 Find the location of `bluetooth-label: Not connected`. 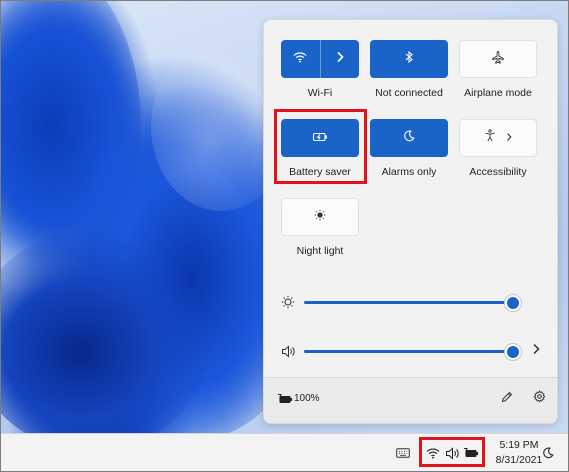

bluetooth-label: Not connected is located at coordinates (409, 93).